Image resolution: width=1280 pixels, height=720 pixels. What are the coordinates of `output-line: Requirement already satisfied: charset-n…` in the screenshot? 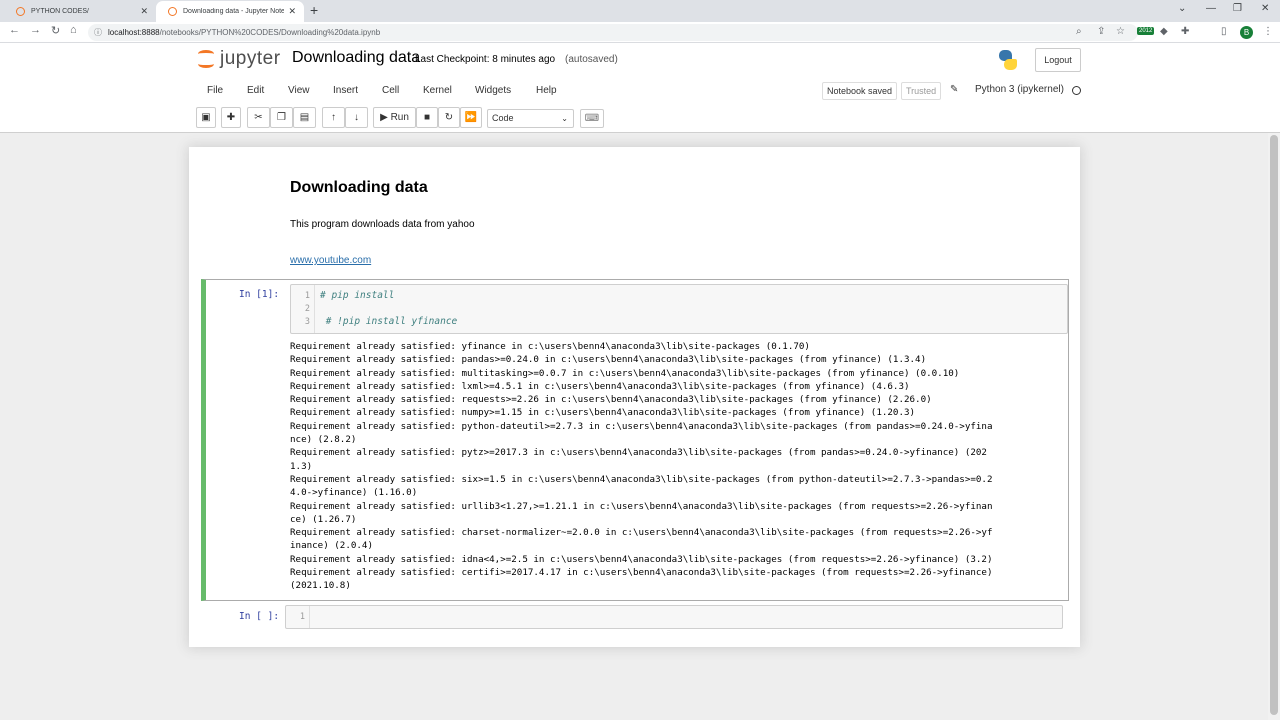 It's located at (641, 533).